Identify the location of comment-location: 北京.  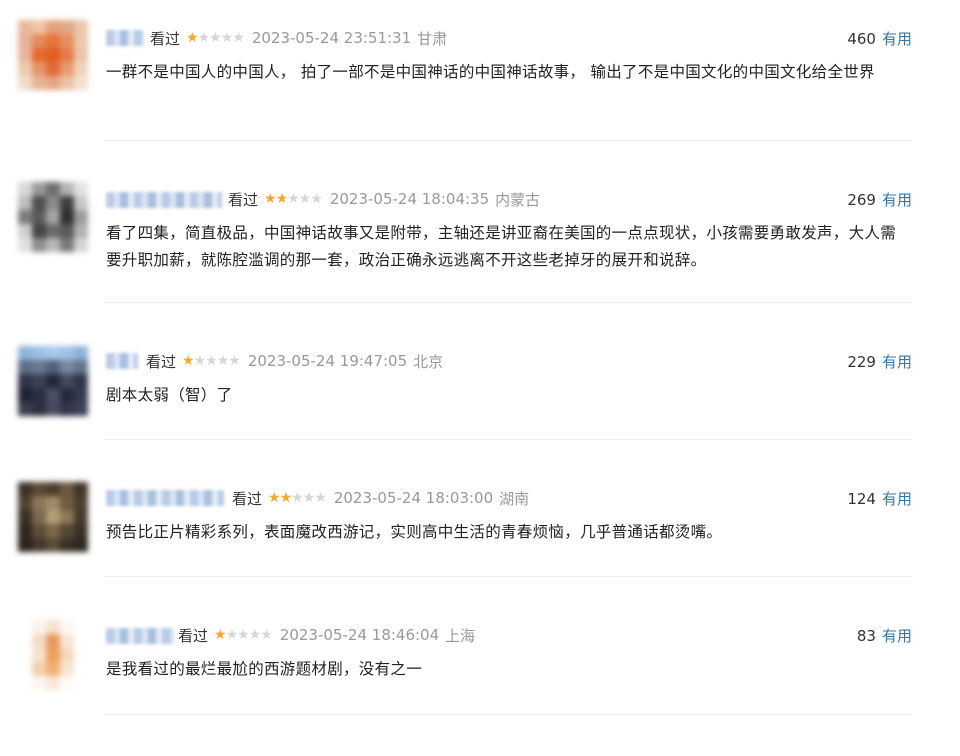
(428, 361).